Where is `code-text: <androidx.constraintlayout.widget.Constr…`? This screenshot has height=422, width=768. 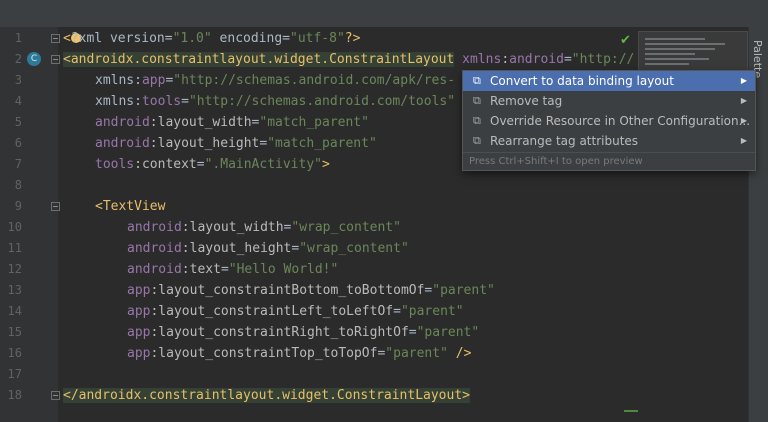
code-text: <androidx.constraintlayout.widget.Constr… is located at coordinates (348, 59).